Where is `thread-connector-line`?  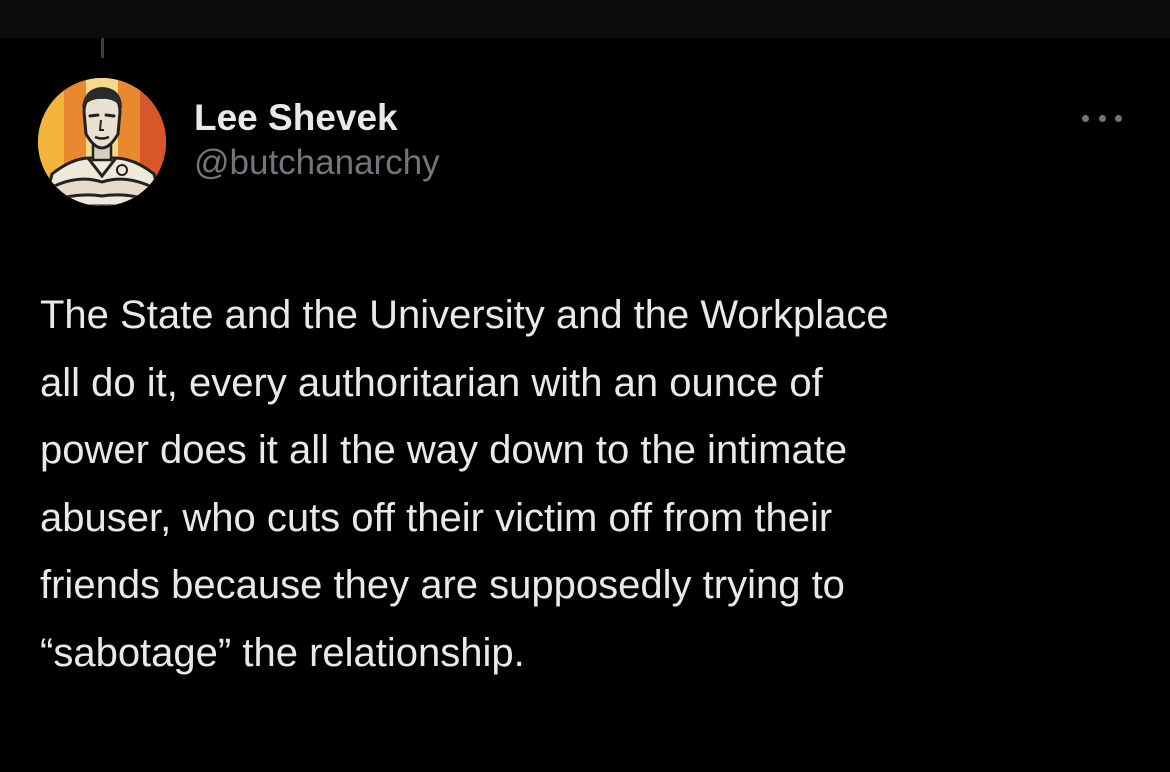 thread-connector-line is located at coordinates (102, 48).